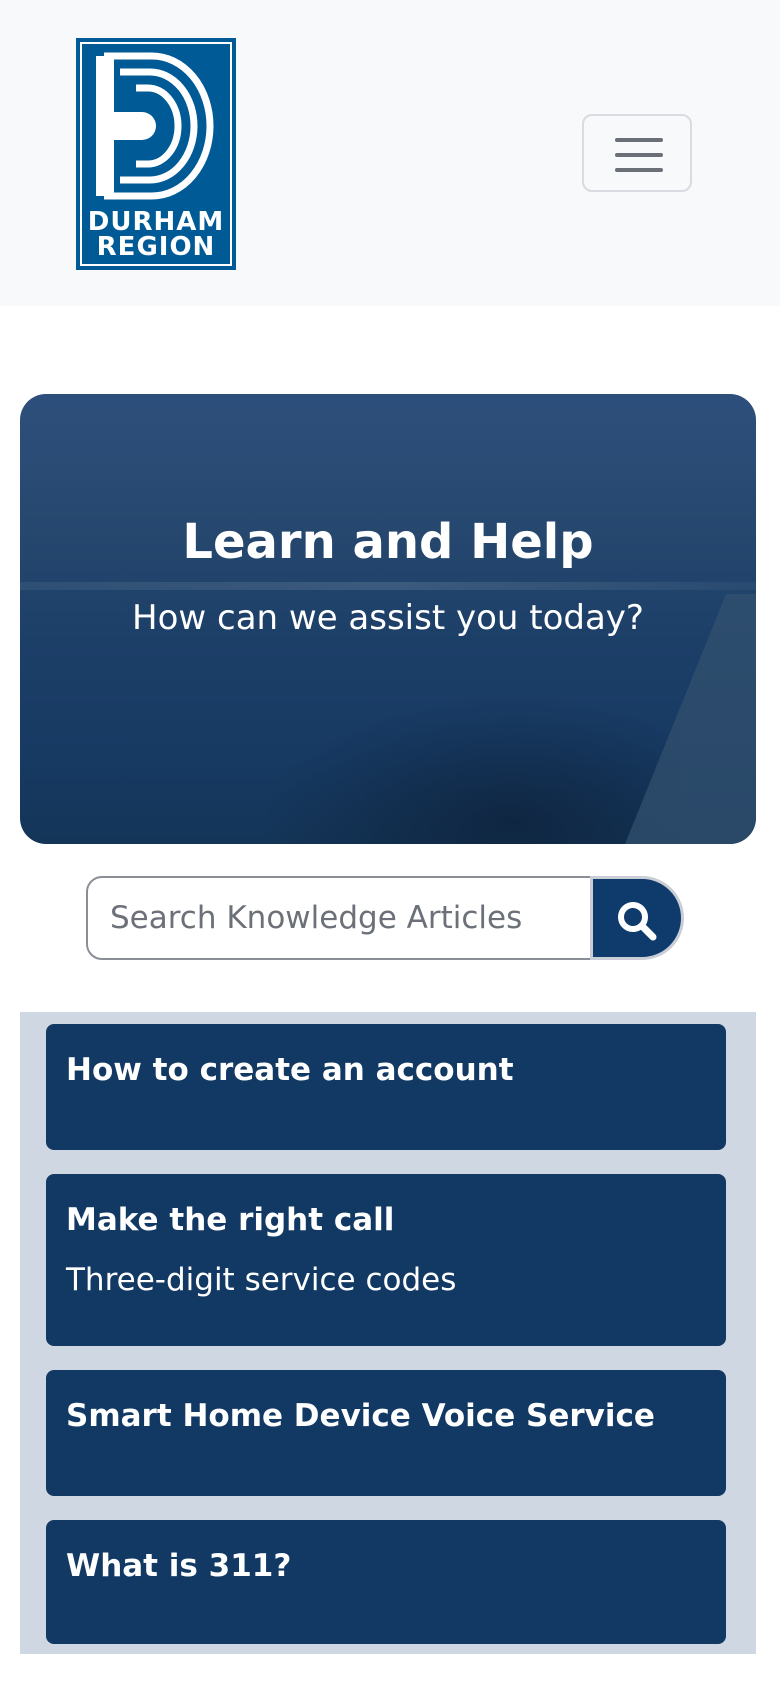 This screenshot has width=780, height=1688. Describe the element at coordinates (290, 1070) in the screenshot. I see `article-card-title: How to create an account` at that location.